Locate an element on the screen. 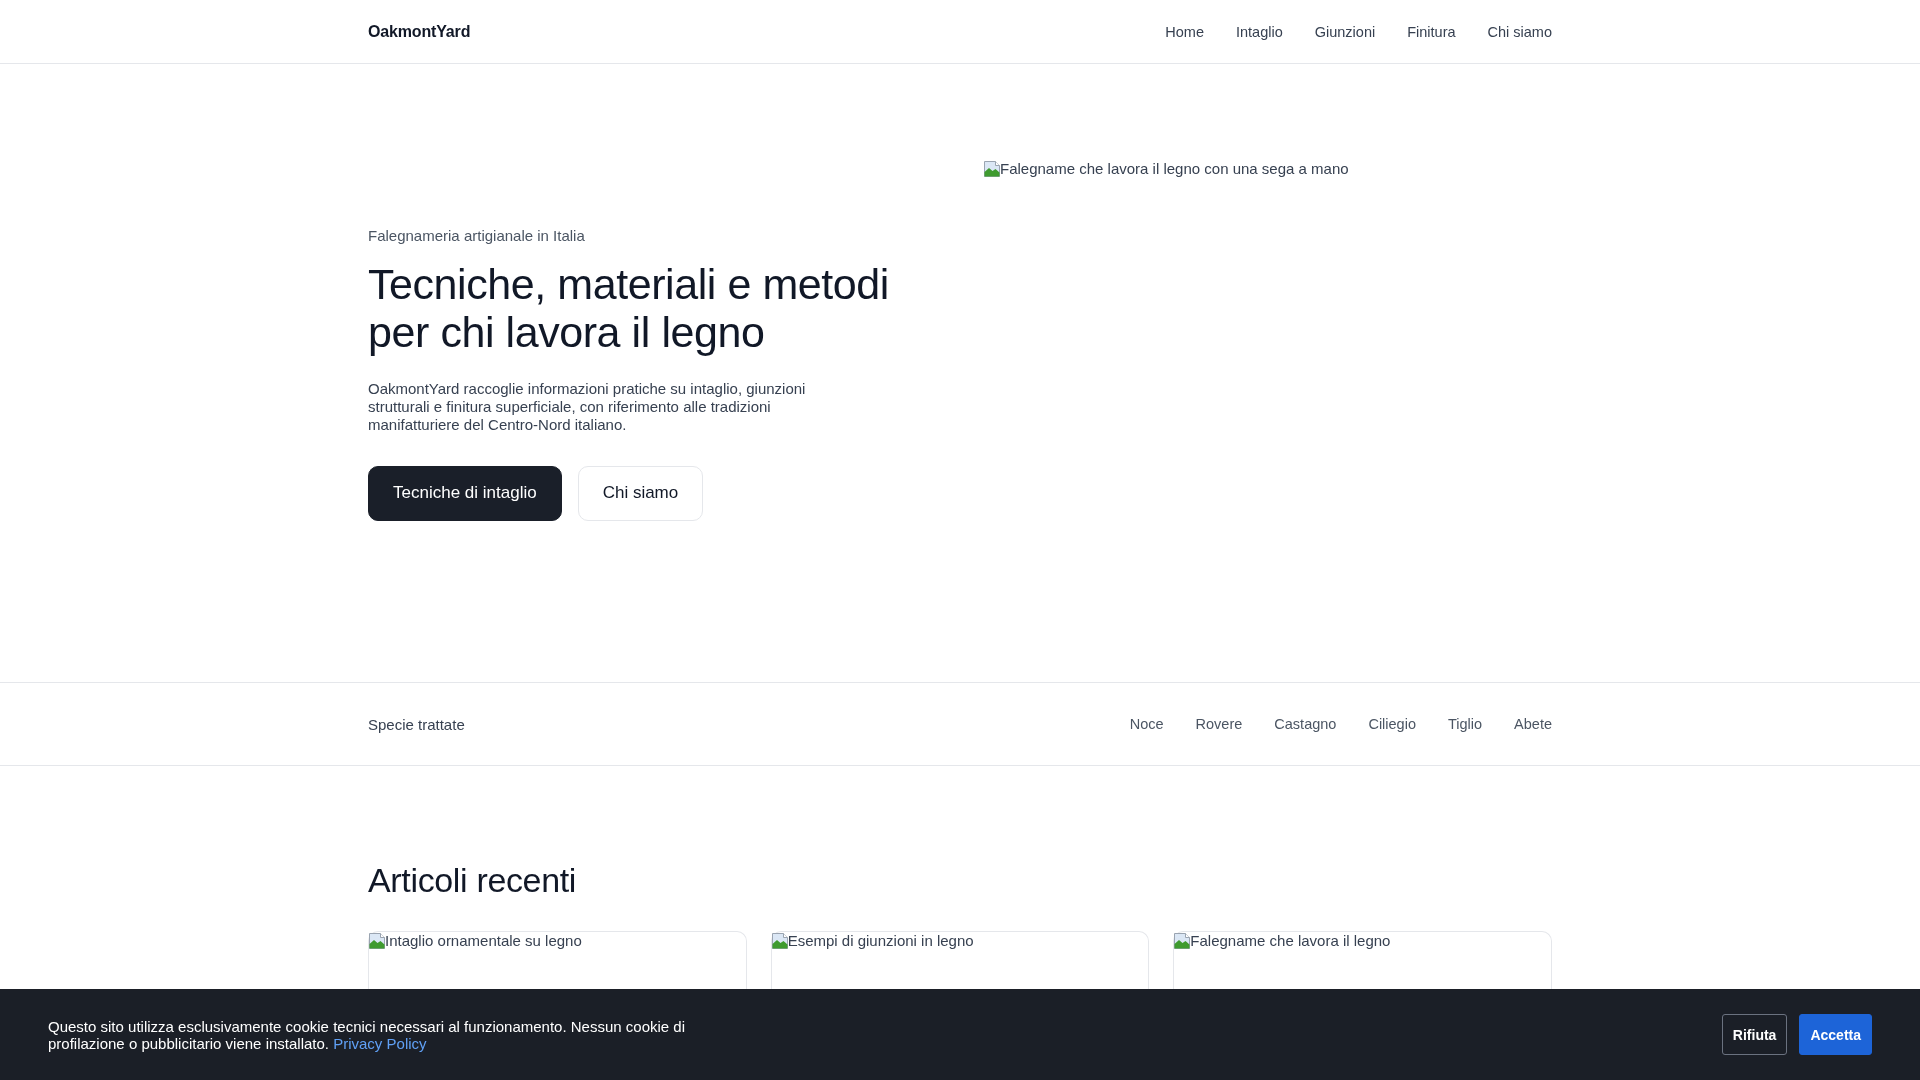 This screenshot has height=1080, width=1920. image-alt-text: Falegname che lavora il legno con una sega a mano is located at coordinates (1174, 169).